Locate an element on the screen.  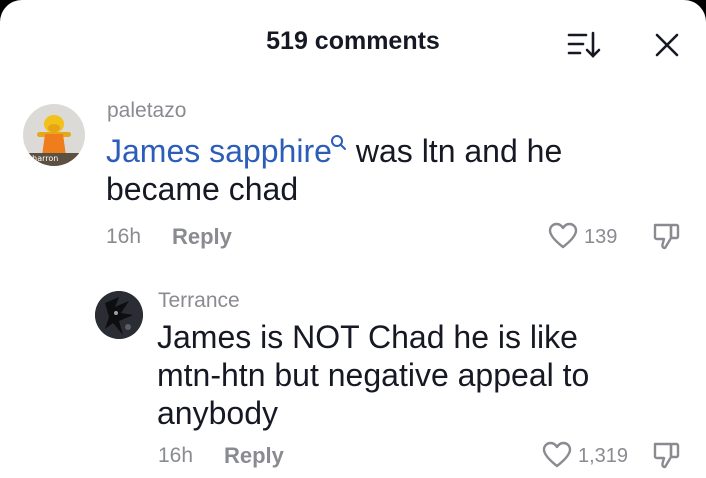
dislike-icon is located at coordinates (667, 455).